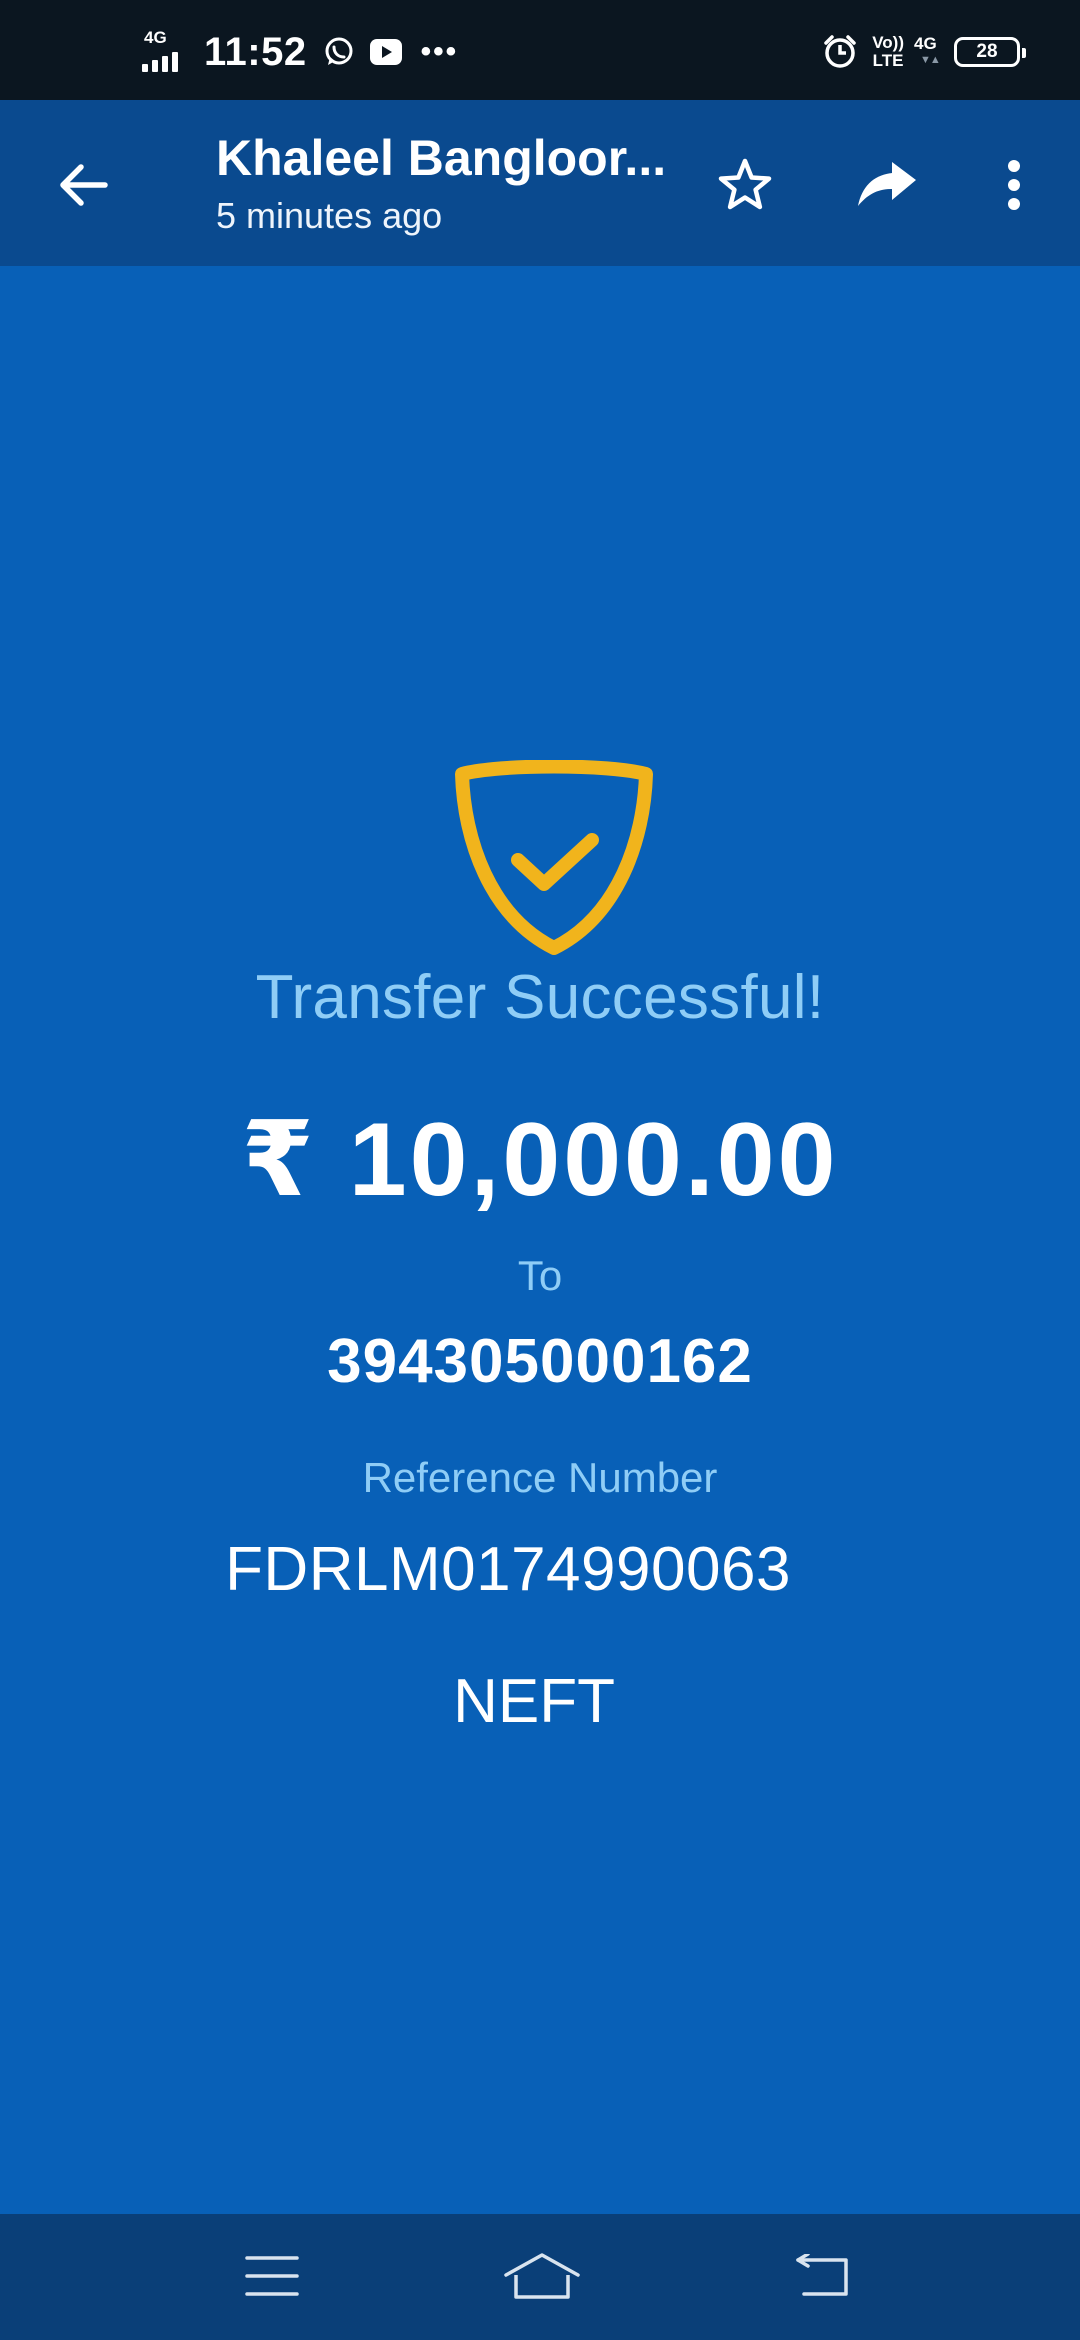  What do you see at coordinates (386, 52) in the screenshot?
I see `youtube-icon` at bounding box center [386, 52].